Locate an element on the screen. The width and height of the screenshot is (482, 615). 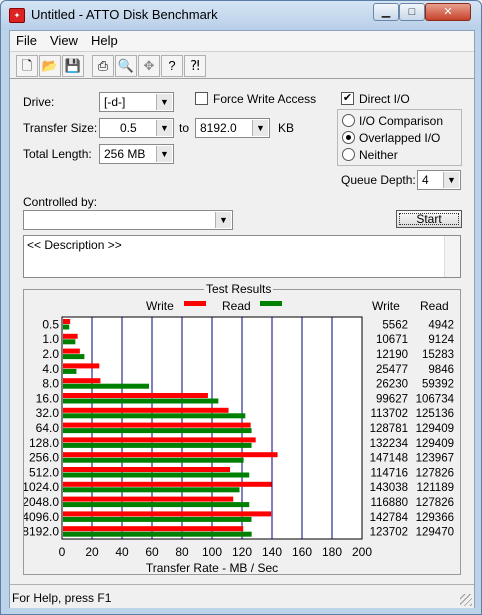
x-tick-label: 200 is located at coordinates (362, 552).